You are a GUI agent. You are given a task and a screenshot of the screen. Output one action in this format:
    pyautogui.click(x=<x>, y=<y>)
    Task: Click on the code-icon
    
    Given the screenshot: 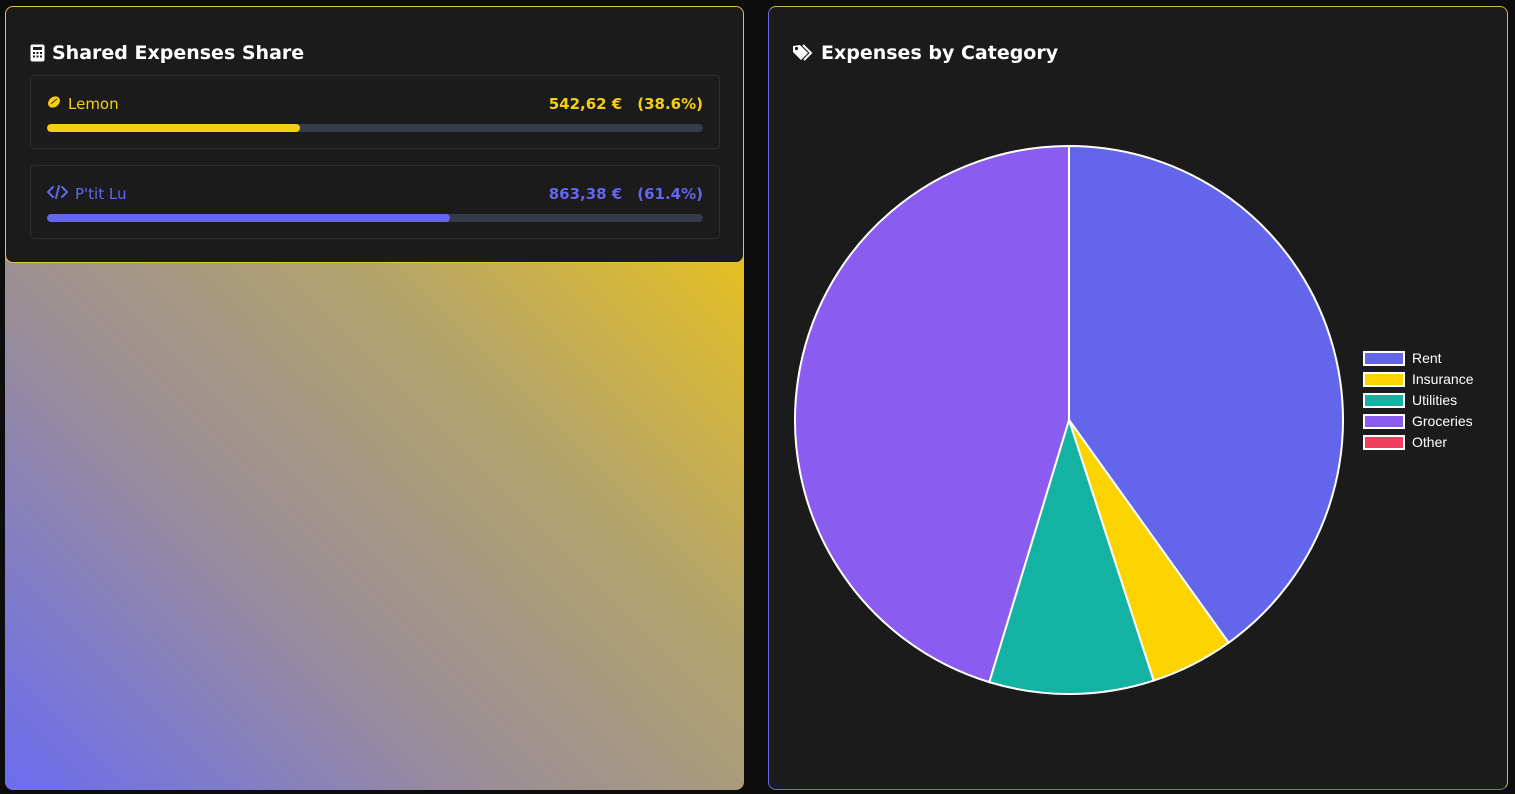 What is the action you would take?
    pyautogui.click(x=57, y=194)
    